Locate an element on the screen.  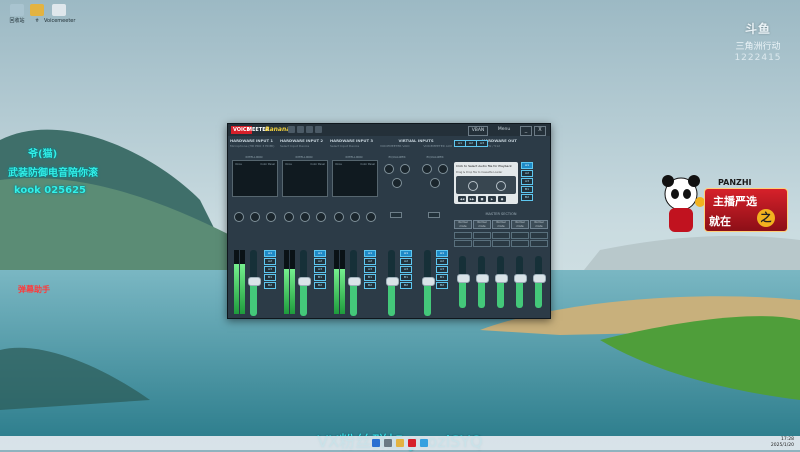
output-a1-button: A1 is located at coordinates (527, 165).